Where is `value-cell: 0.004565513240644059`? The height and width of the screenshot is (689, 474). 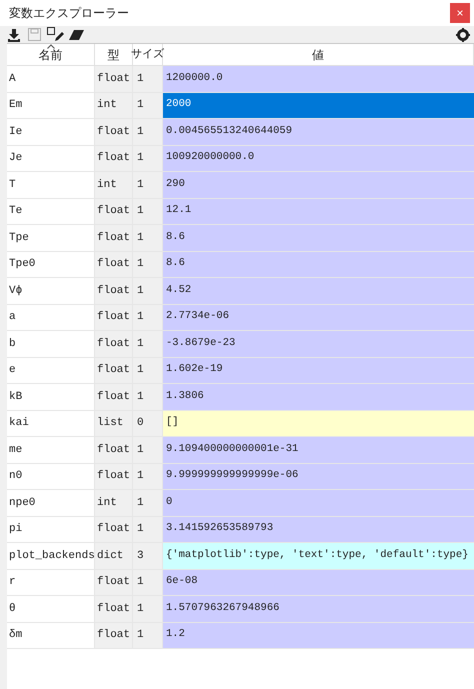
value-cell: 0.004565513240644059 is located at coordinates (318, 131).